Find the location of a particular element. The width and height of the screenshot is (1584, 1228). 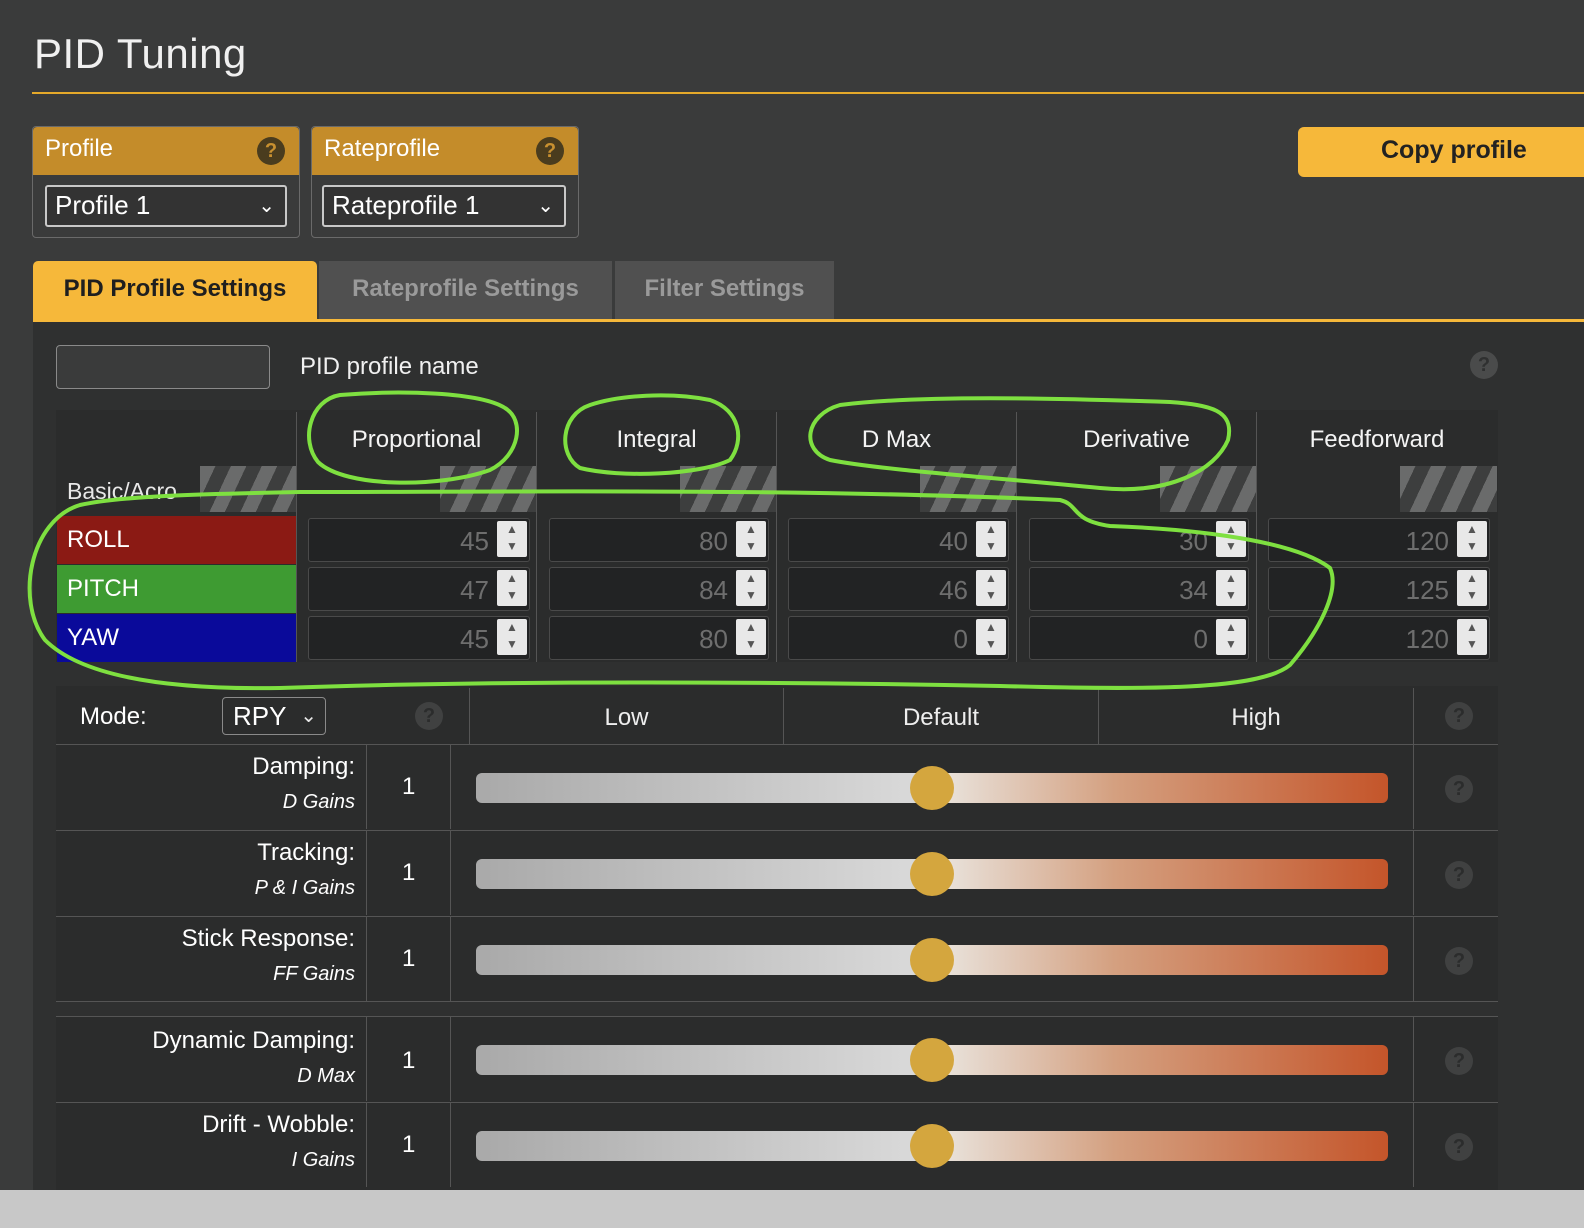

dynamic-damping-slider is located at coordinates (932, 1060).